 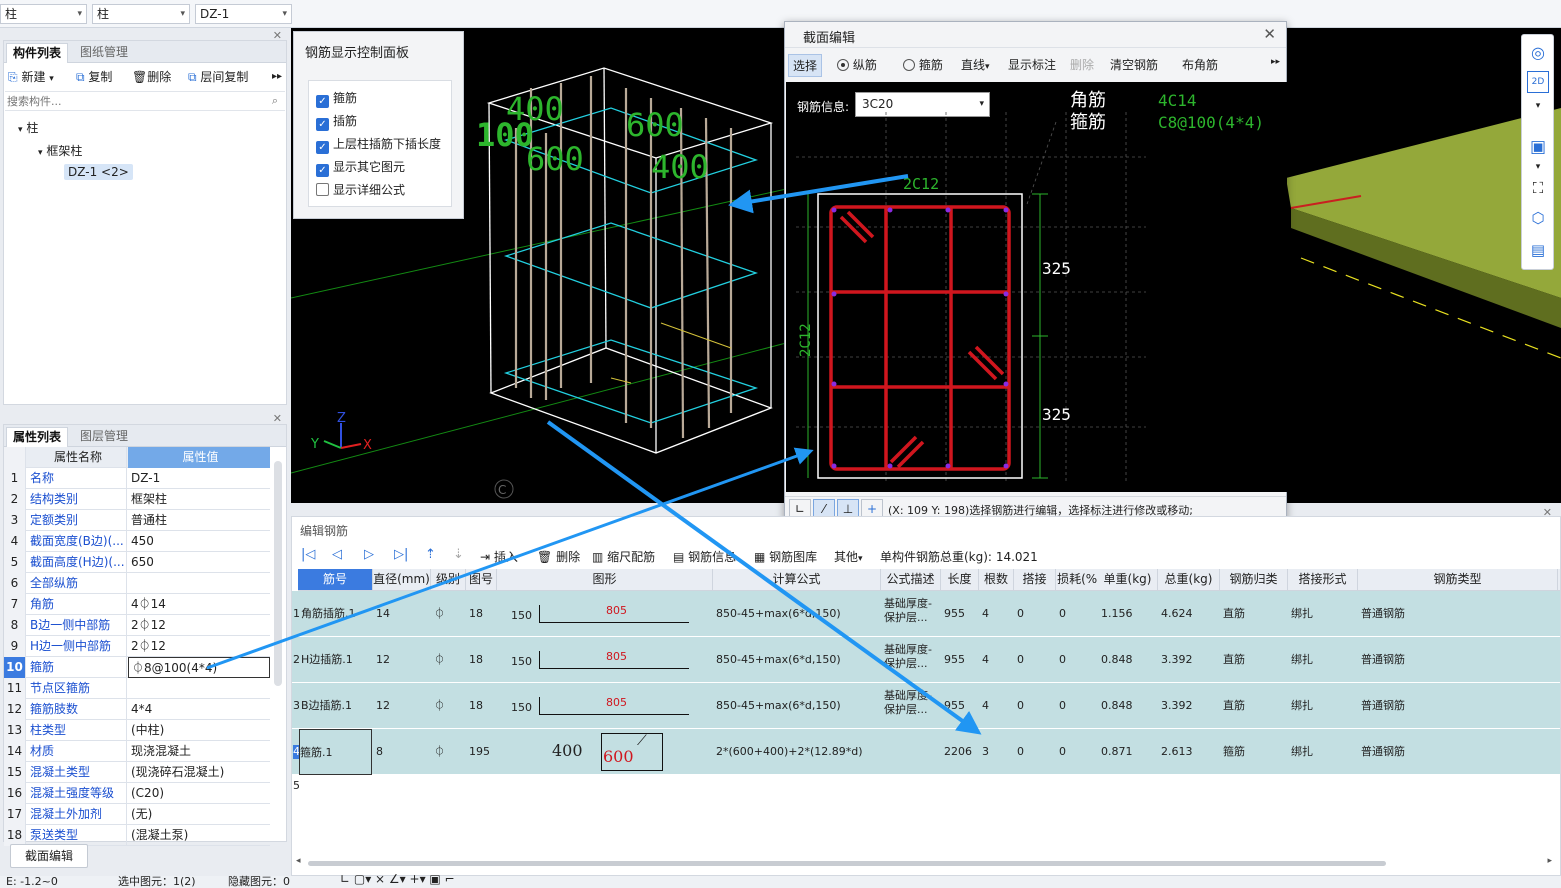 What do you see at coordinates (199, 751) in the screenshot?
I see `prop-value: 现浇混凝土` at bounding box center [199, 751].